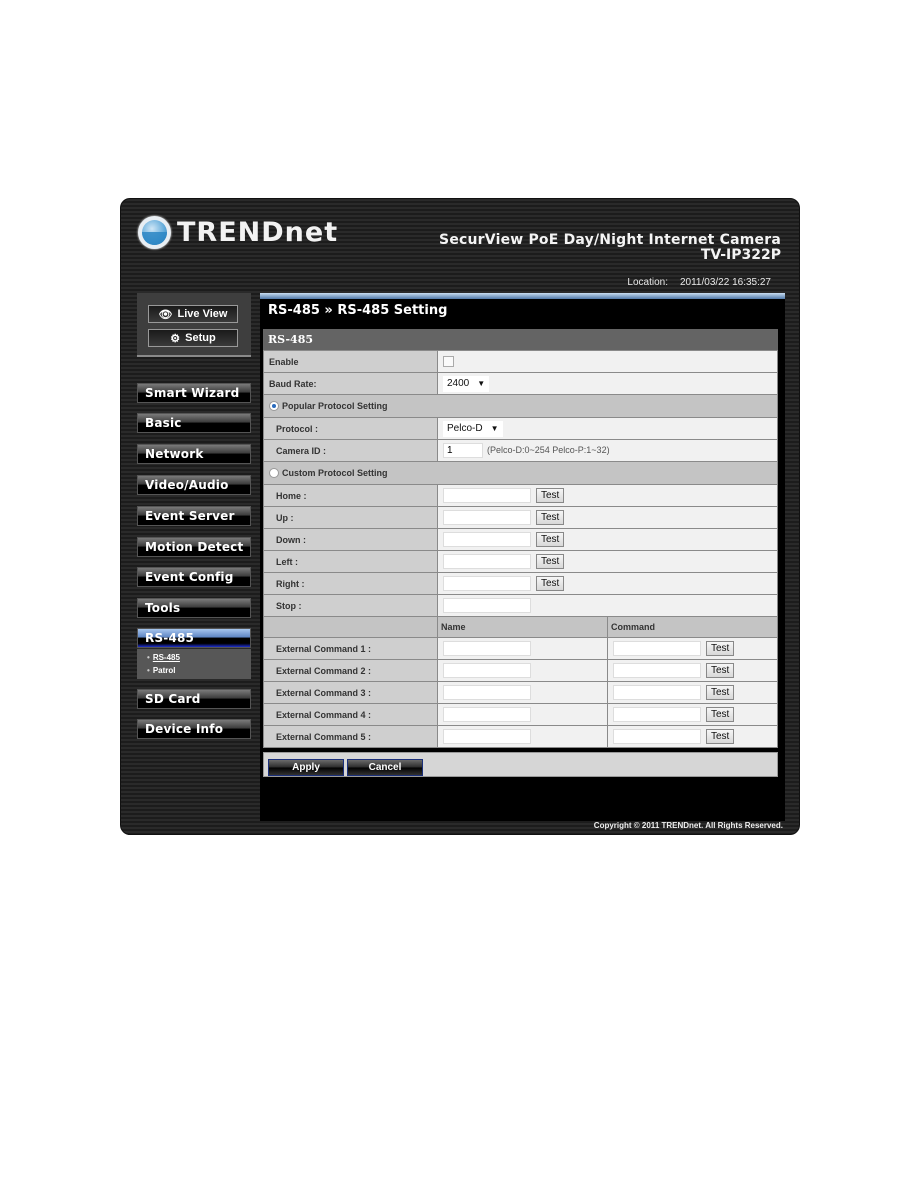  What do you see at coordinates (194, 699) in the screenshot?
I see `nav-sd-card: SD Card` at bounding box center [194, 699].